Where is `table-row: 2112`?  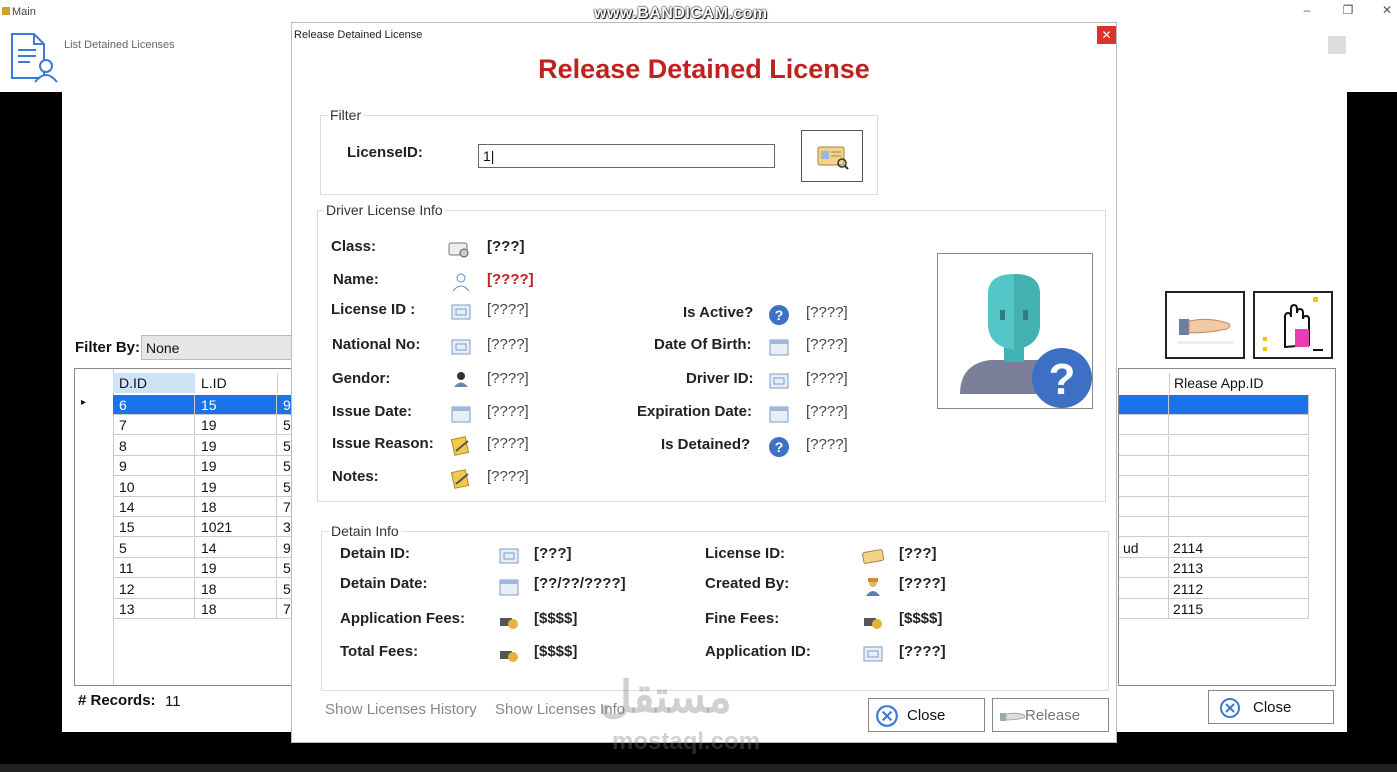 table-row: 2112 is located at coordinates (1214, 588).